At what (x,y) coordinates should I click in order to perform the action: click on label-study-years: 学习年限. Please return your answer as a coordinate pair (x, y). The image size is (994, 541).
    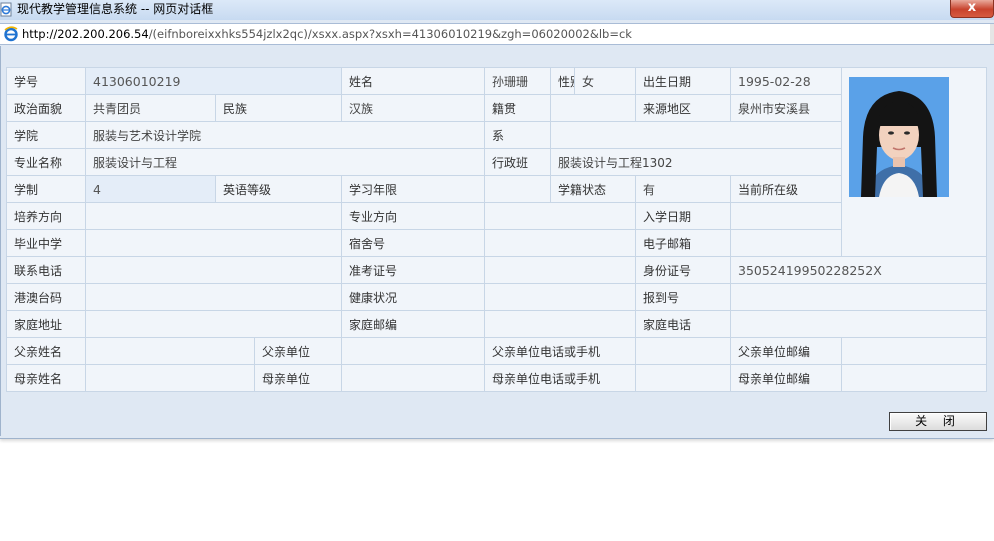
    Looking at the image, I should click on (413, 189).